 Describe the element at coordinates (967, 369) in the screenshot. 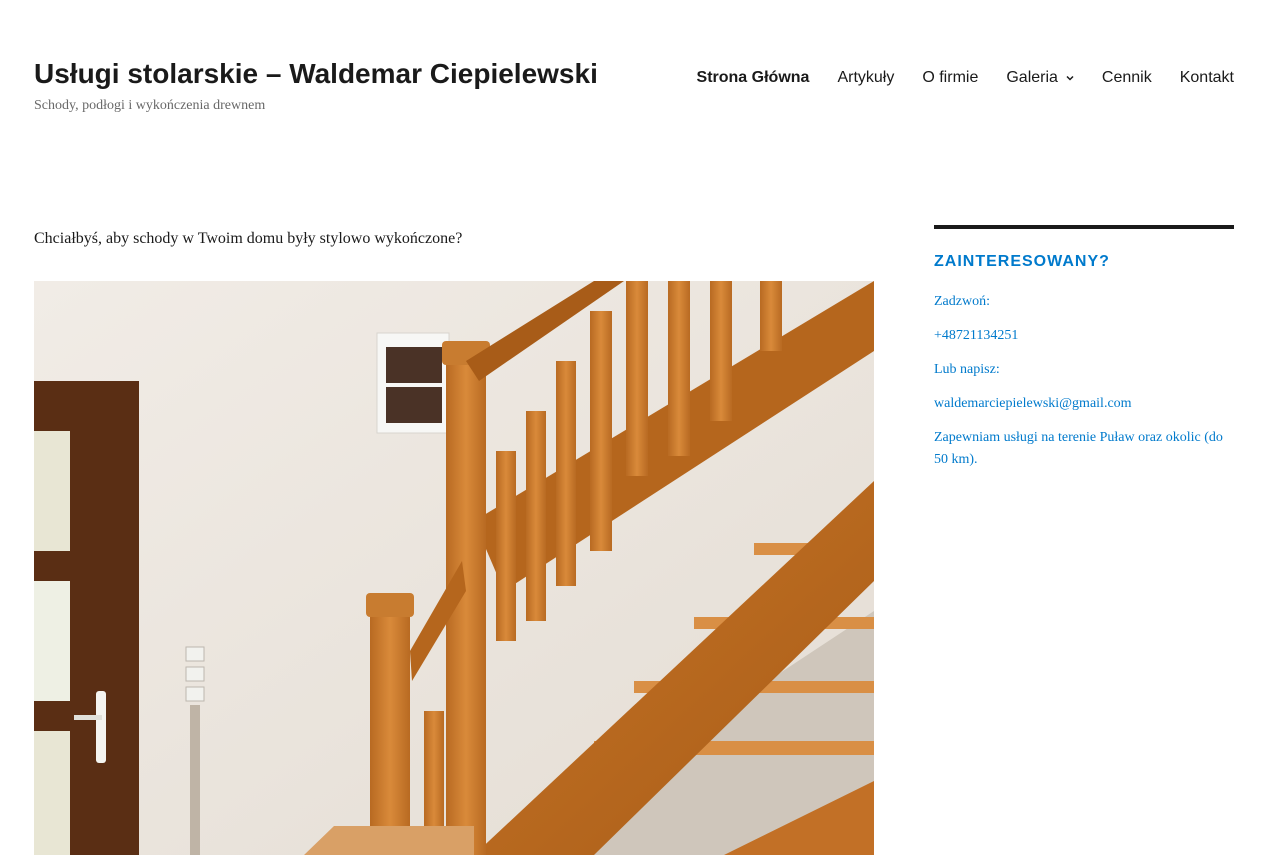

I see `write-label: Lub napisz:` at that location.